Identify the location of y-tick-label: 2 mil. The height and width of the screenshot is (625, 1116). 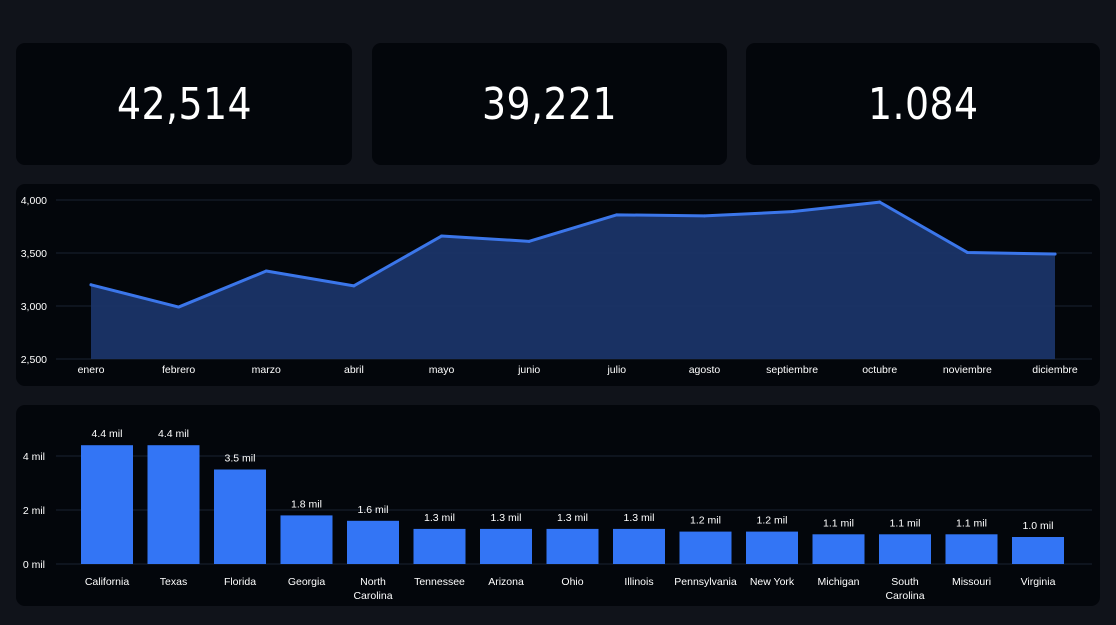
(34, 511).